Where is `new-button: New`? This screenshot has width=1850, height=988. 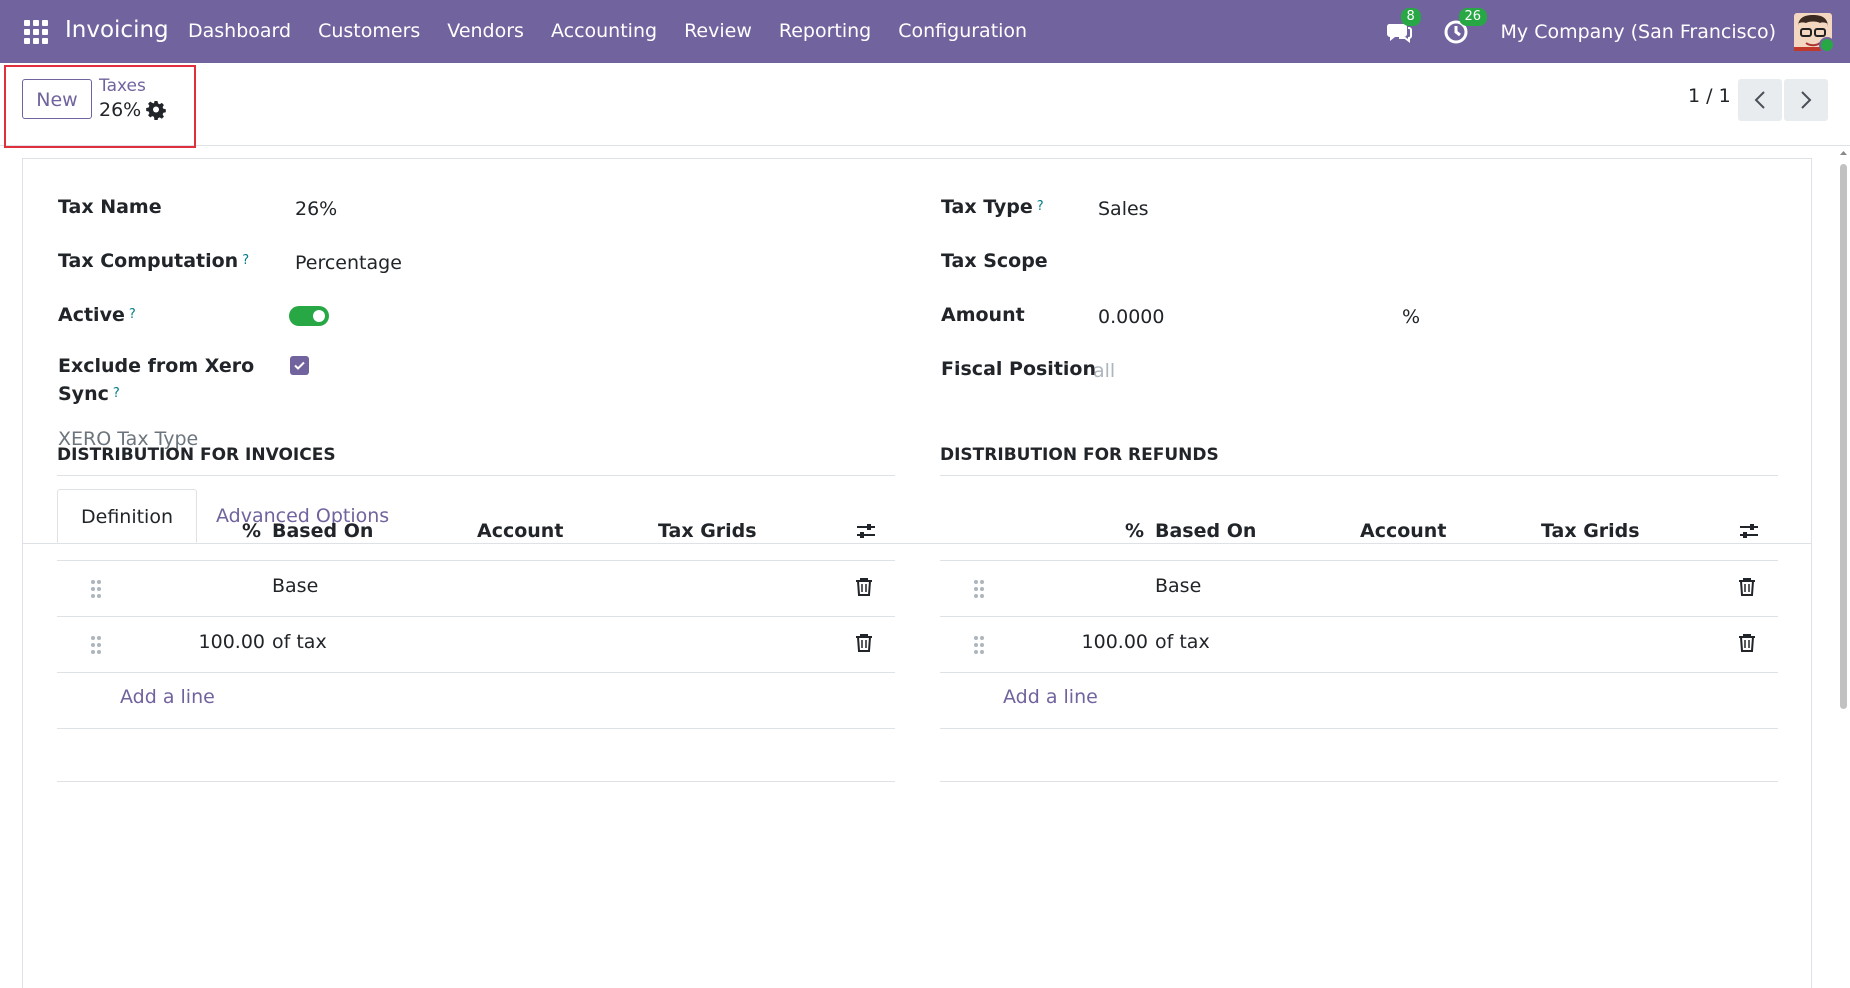 new-button: New is located at coordinates (57, 99).